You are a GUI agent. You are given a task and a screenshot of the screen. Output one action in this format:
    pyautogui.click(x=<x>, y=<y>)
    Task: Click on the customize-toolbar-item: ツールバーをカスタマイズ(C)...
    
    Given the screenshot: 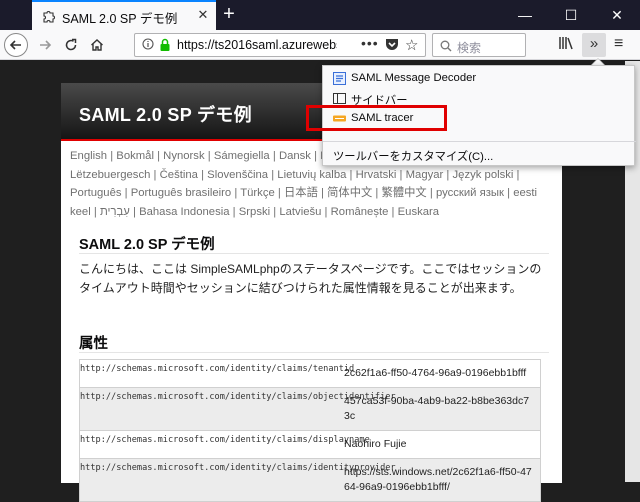 What is the action you would take?
    pyautogui.click(x=479, y=155)
    